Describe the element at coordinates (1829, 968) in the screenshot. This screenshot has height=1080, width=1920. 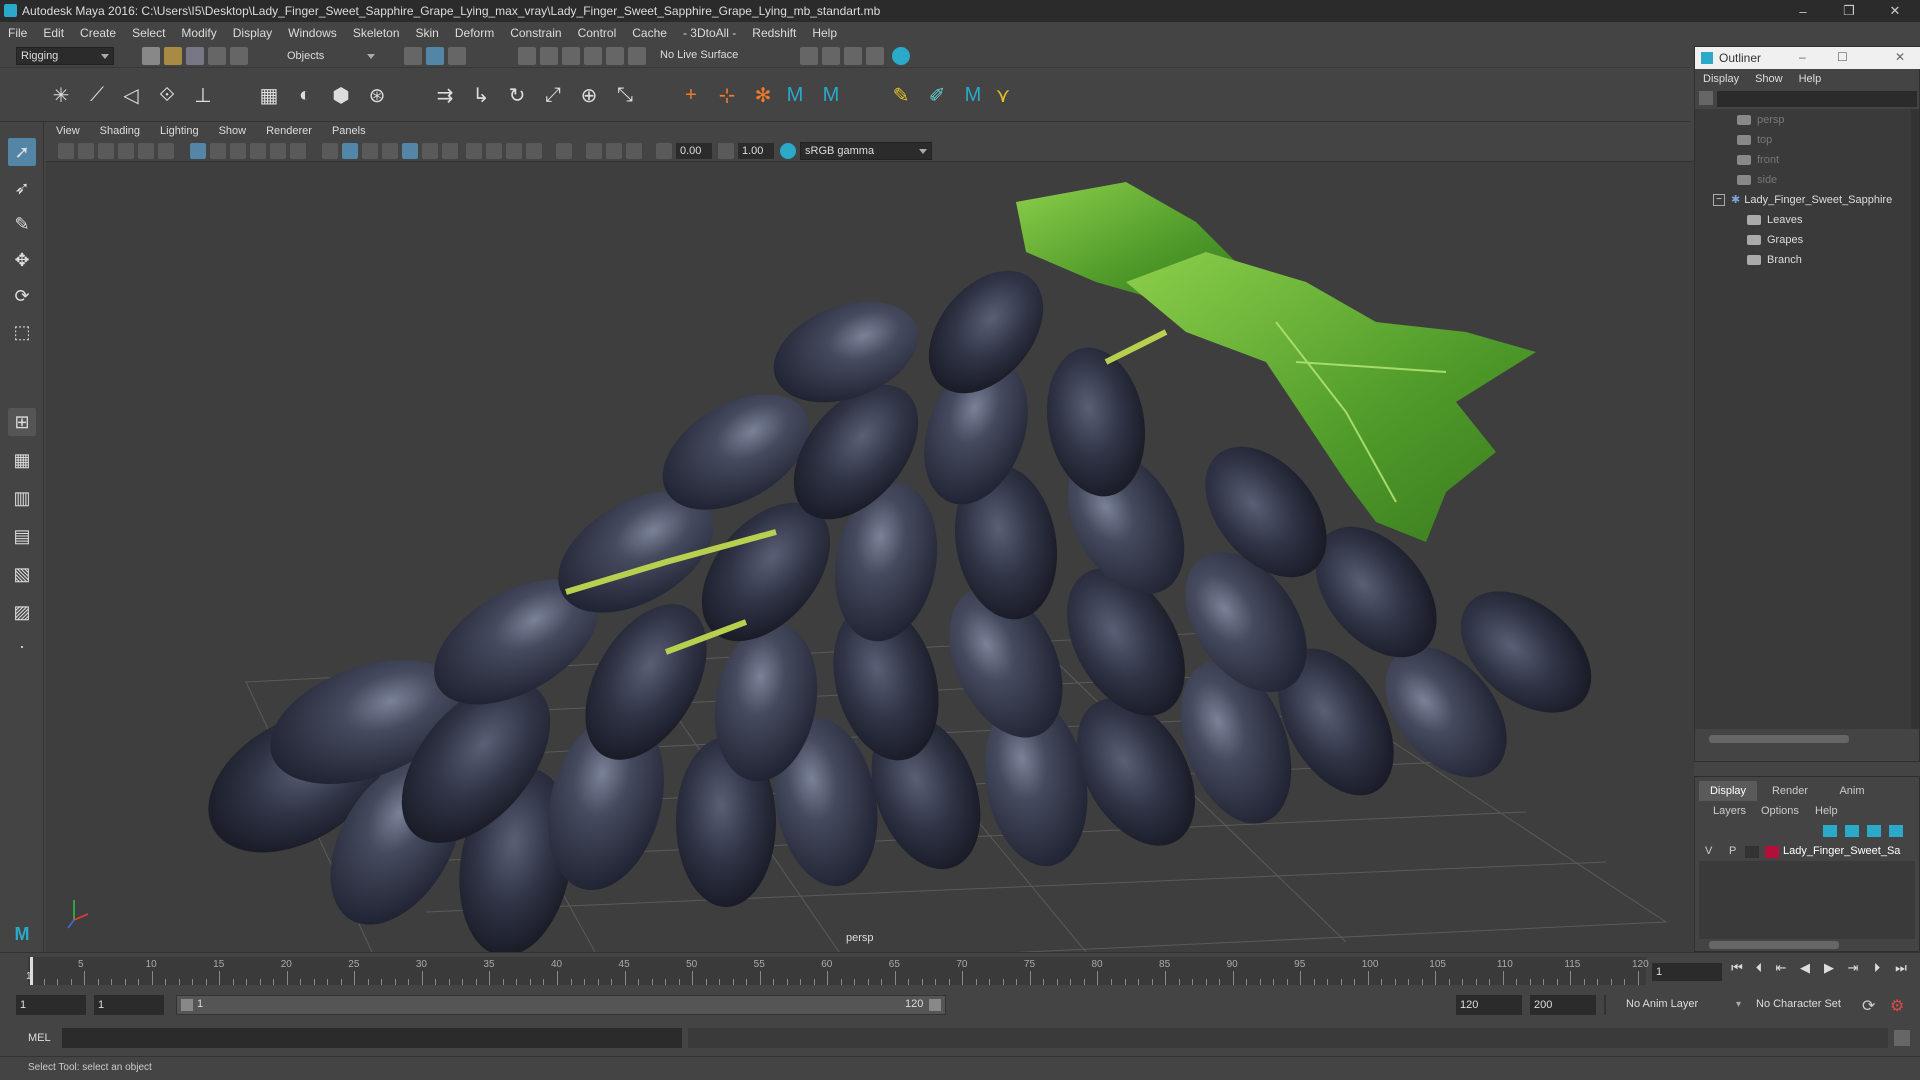
I see `play-forward-icon: ▶` at that location.